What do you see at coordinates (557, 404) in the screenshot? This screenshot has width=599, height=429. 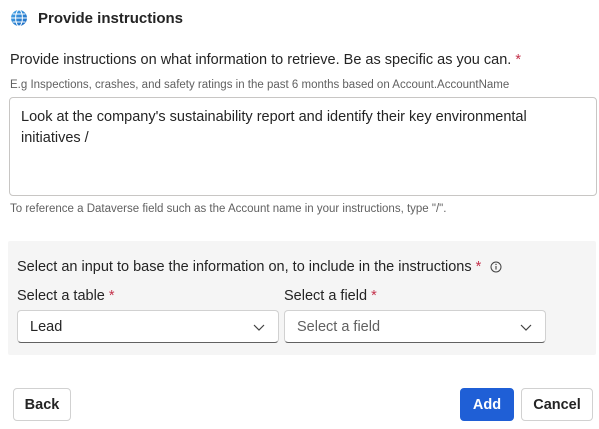 I see `cancel-button: Cancel` at bounding box center [557, 404].